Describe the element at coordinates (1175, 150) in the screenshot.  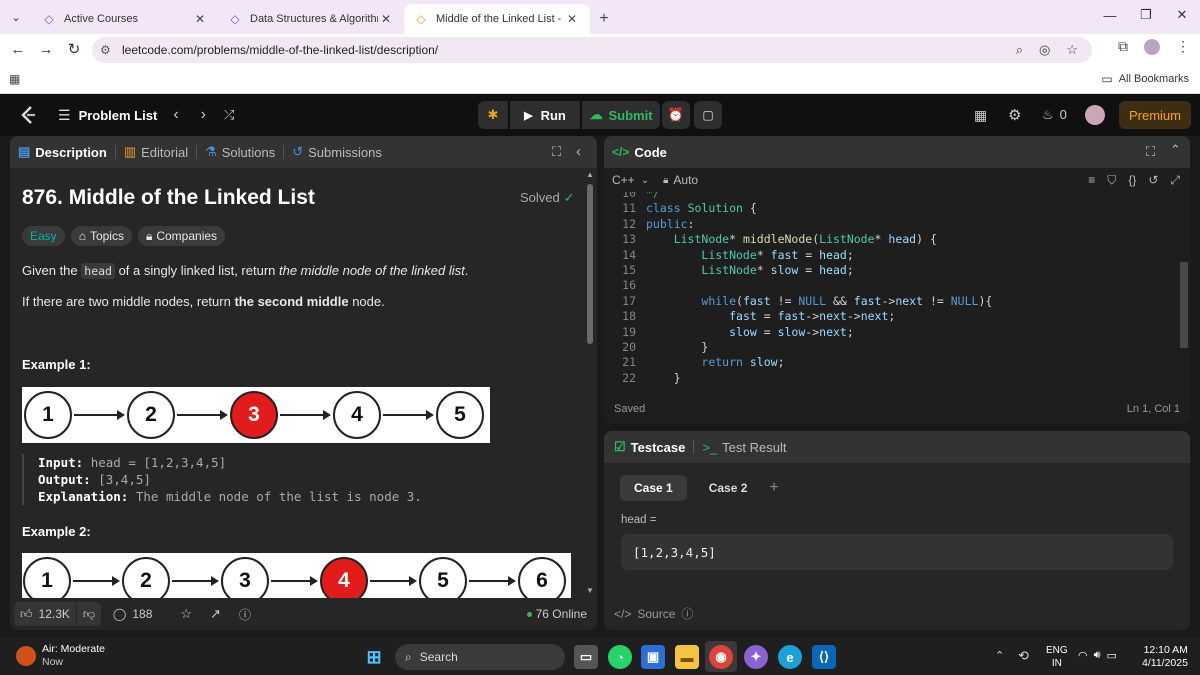
I see `collapse-up-icon: ⌃` at that location.